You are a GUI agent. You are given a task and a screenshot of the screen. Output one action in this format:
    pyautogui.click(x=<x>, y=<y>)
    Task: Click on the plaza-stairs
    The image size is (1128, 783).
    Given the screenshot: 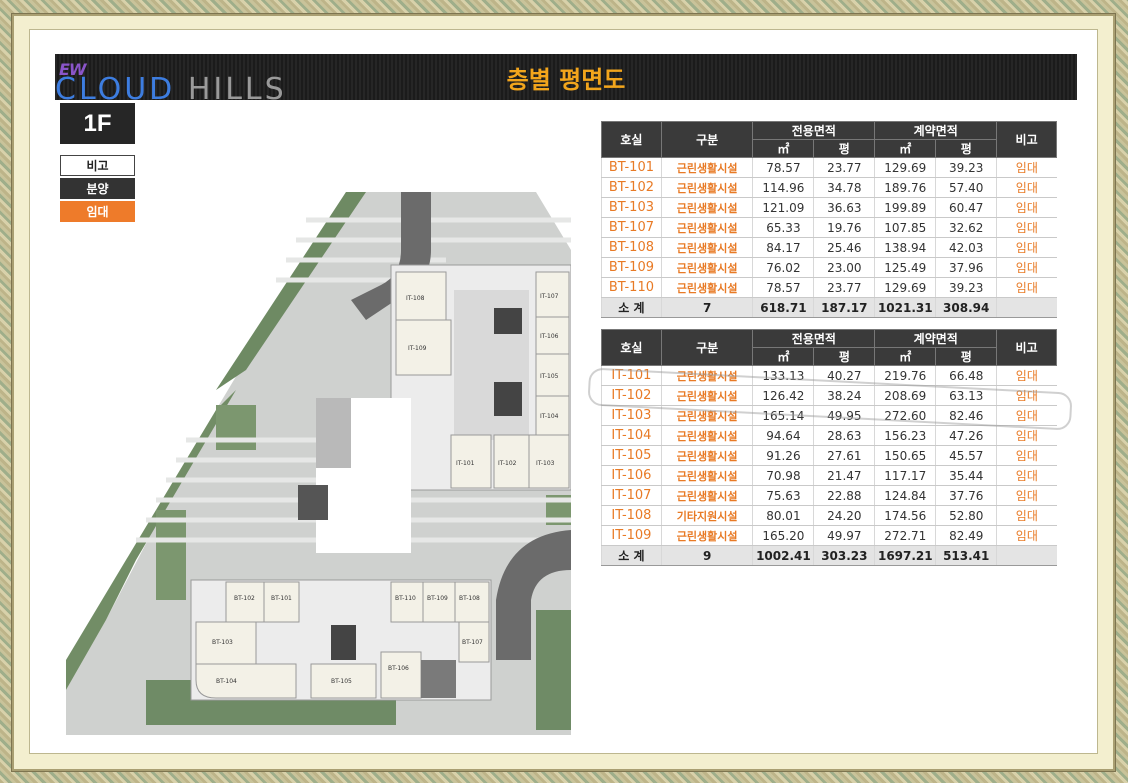 What is the action you would take?
    pyautogui.click(x=333, y=433)
    